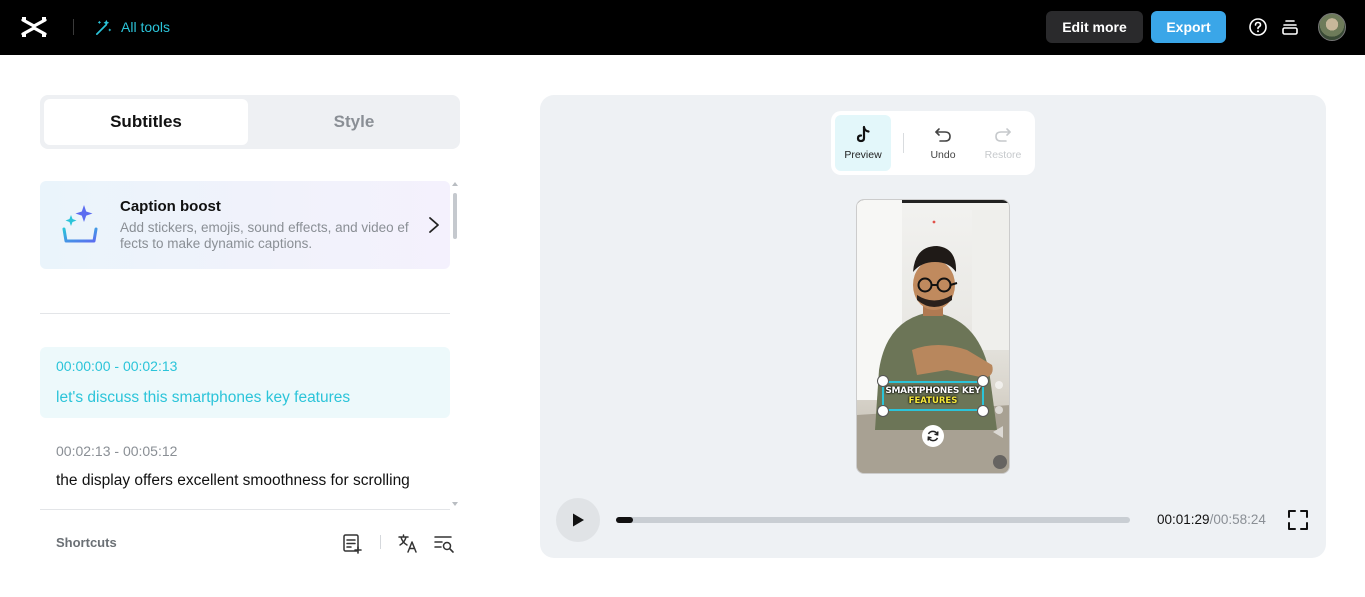 The width and height of the screenshot is (1365, 597). What do you see at coordinates (943, 135) in the screenshot?
I see `undo-icon` at bounding box center [943, 135].